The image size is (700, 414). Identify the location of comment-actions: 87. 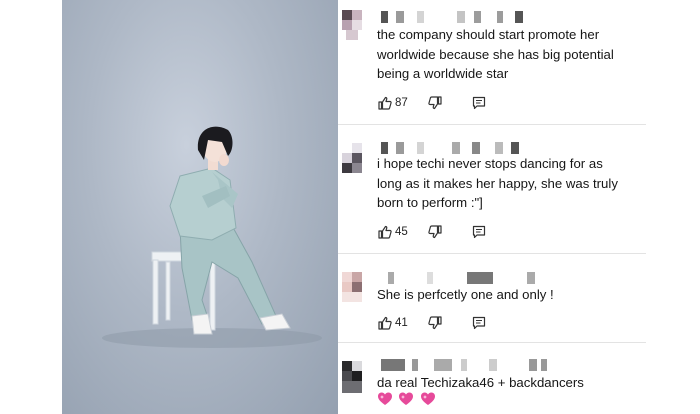
(509, 104).